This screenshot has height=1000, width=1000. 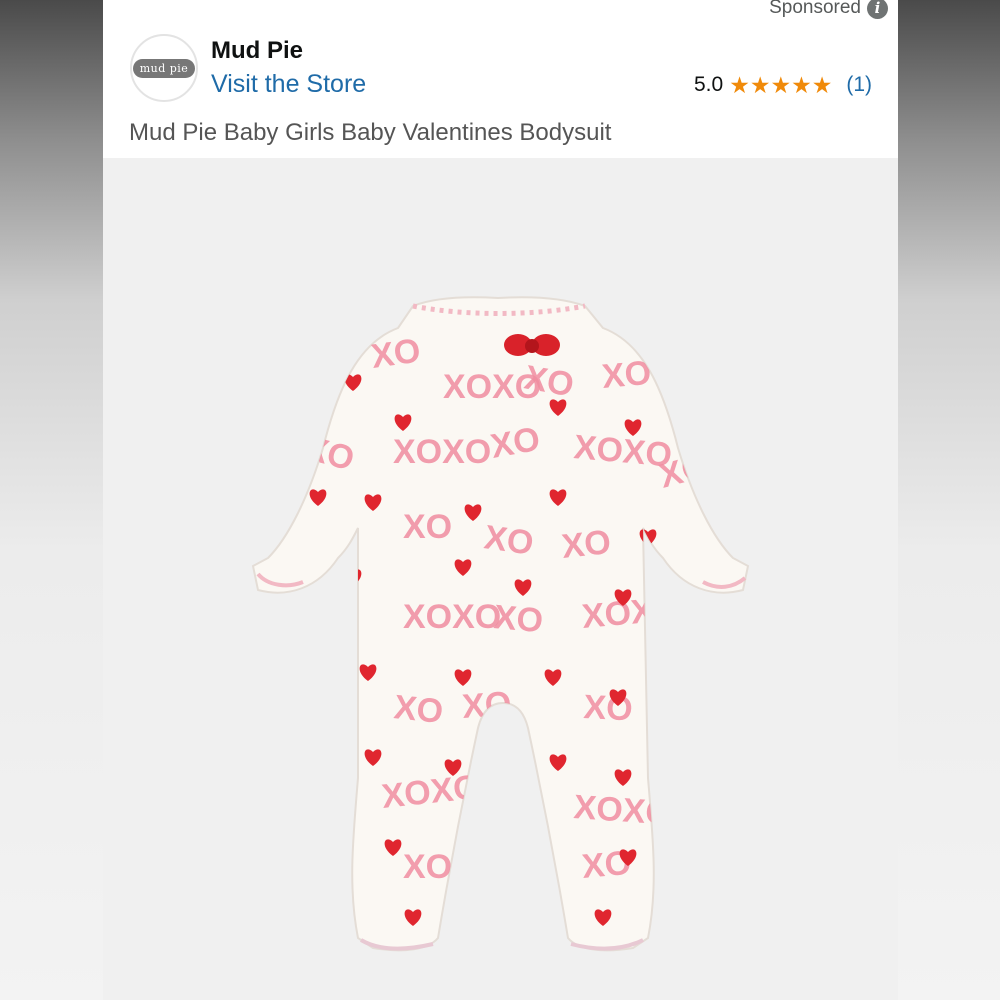 What do you see at coordinates (877, 9) in the screenshot?
I see `info-icon: i` at bounding box center [877, 9].